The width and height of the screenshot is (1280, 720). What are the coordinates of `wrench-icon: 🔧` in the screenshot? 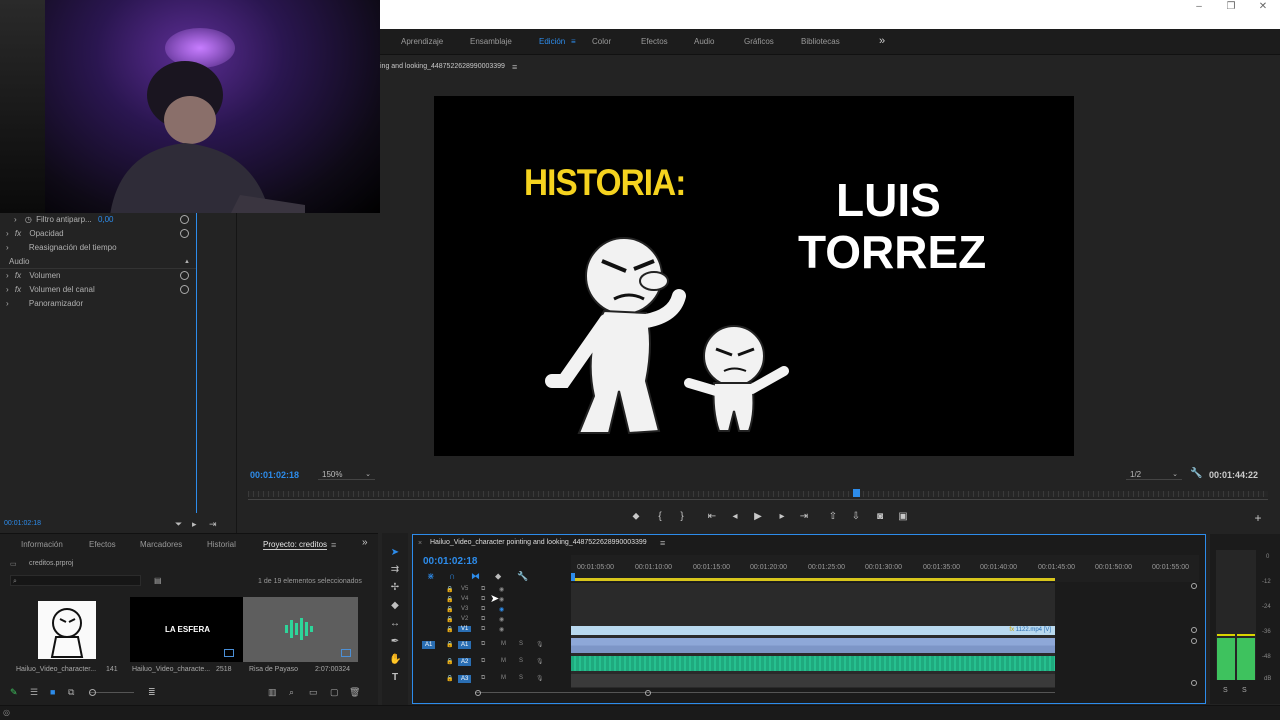 It's located at (1196, 473).